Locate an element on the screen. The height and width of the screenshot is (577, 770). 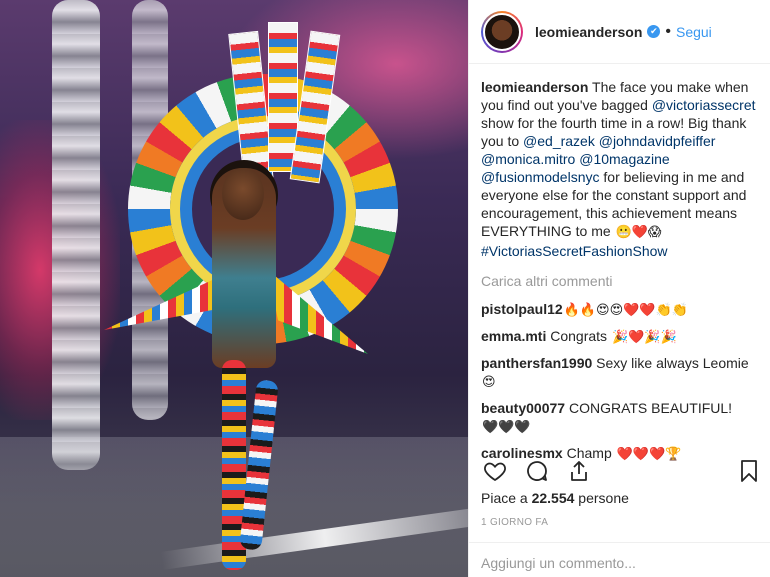
caption-mention: @johndavidpfeiffer is located at coordinates (657, 141).